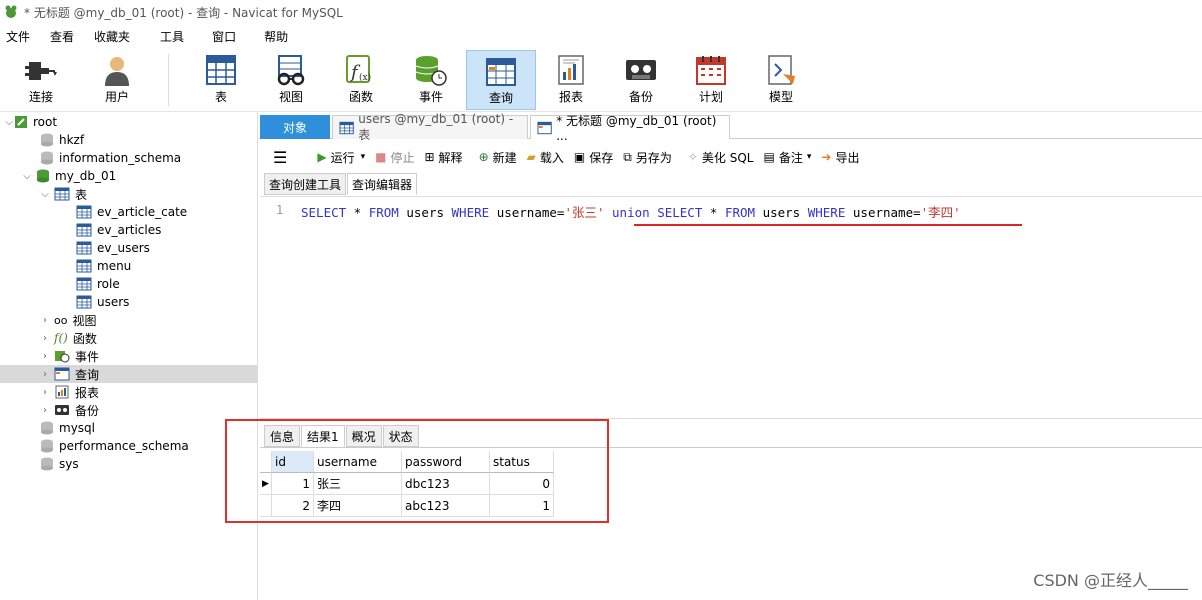  I want to click on save-as-button: ⧉ 另存为, so click(647, 157).